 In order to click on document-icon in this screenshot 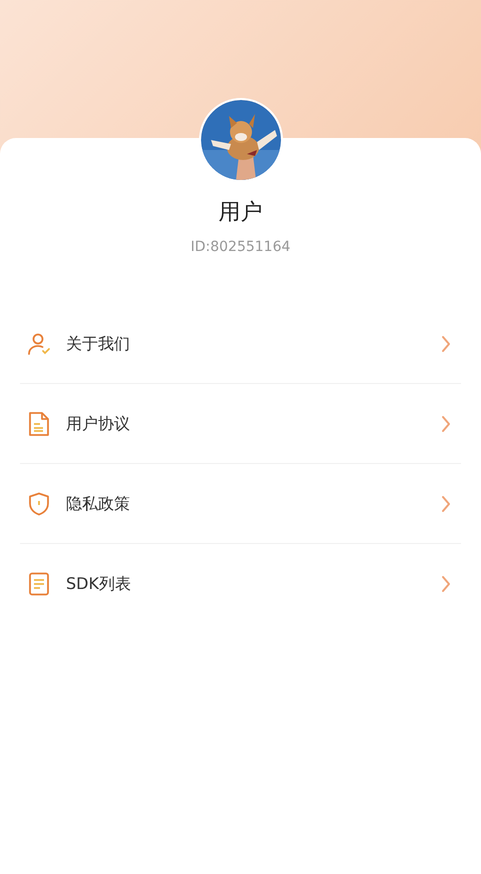, I will do `click(39, 423)`.